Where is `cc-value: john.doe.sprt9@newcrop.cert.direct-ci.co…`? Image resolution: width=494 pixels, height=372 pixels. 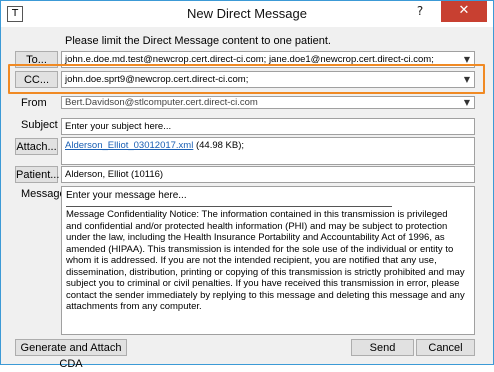 cc-value: john.doe.sprt9@newcrop.cert.direct-ci.co… is located at coordinates (157, 79).